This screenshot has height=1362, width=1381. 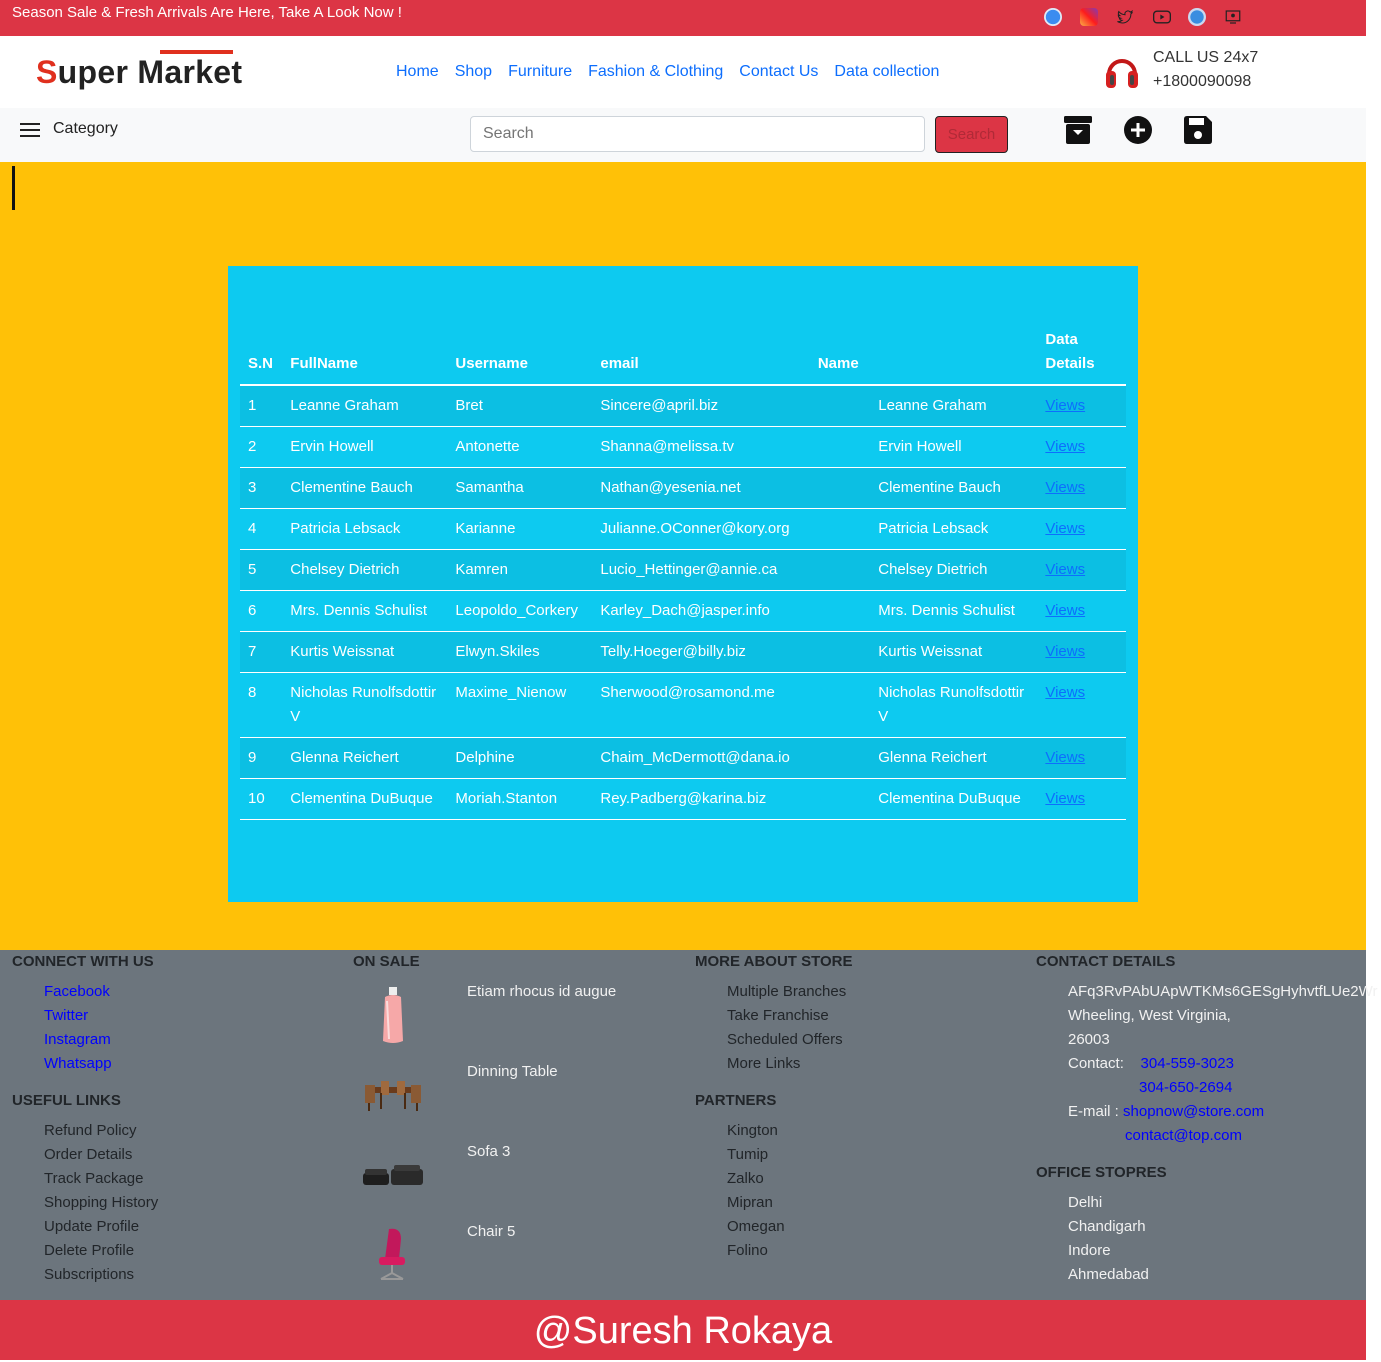 What do you see at coordinates (99, 992) in the screenshot?
I see `footer-link-facebook: Facebook` at bounding box center [99, 992].